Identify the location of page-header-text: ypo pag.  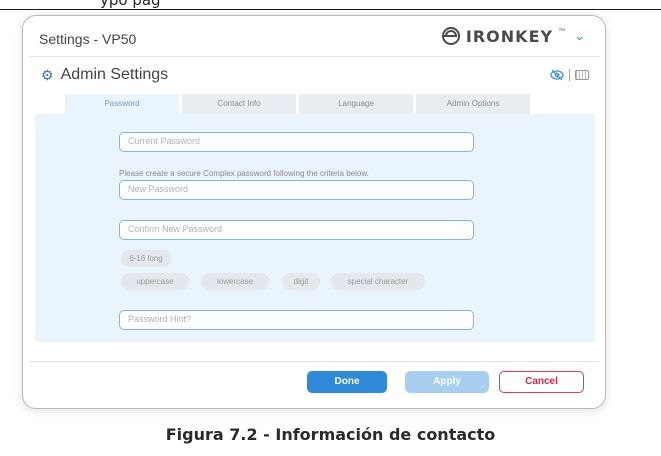
(130, 4).